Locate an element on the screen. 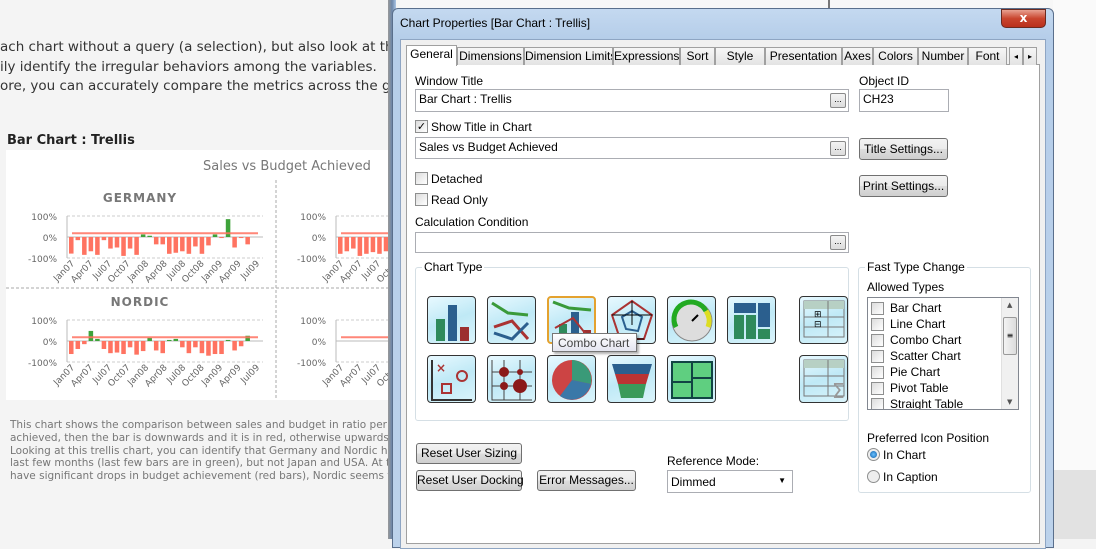  reset-user-sizing-button: Reset User Sizing is located at coordinates (469, 453).